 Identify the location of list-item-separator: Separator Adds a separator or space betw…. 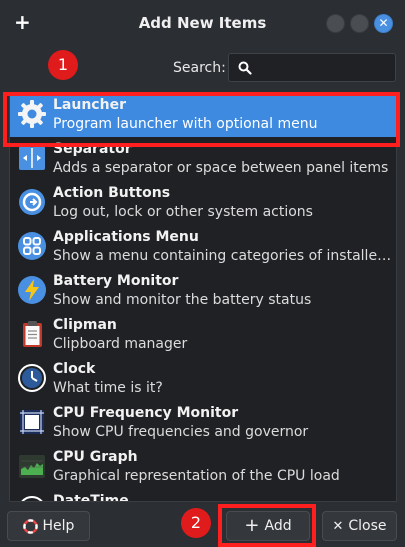
(203, 159).